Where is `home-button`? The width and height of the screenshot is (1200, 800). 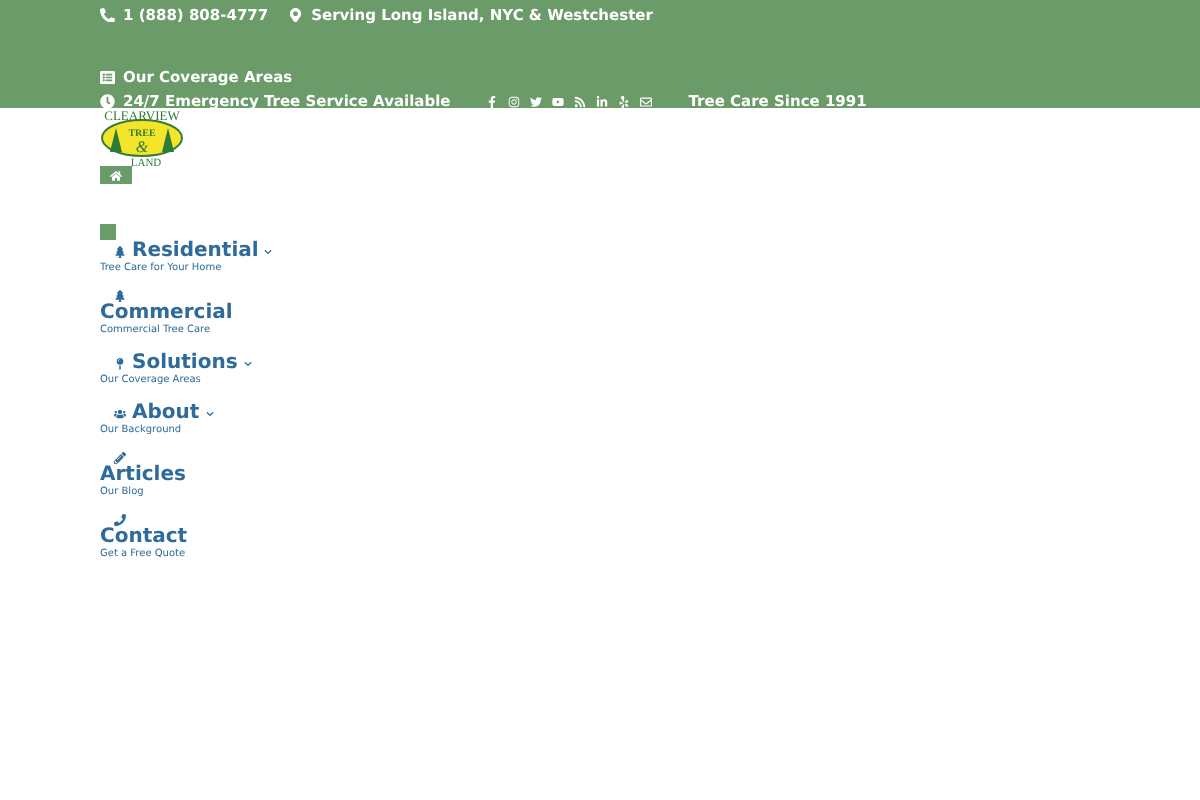 home-button is located at coordinates (116, 175).